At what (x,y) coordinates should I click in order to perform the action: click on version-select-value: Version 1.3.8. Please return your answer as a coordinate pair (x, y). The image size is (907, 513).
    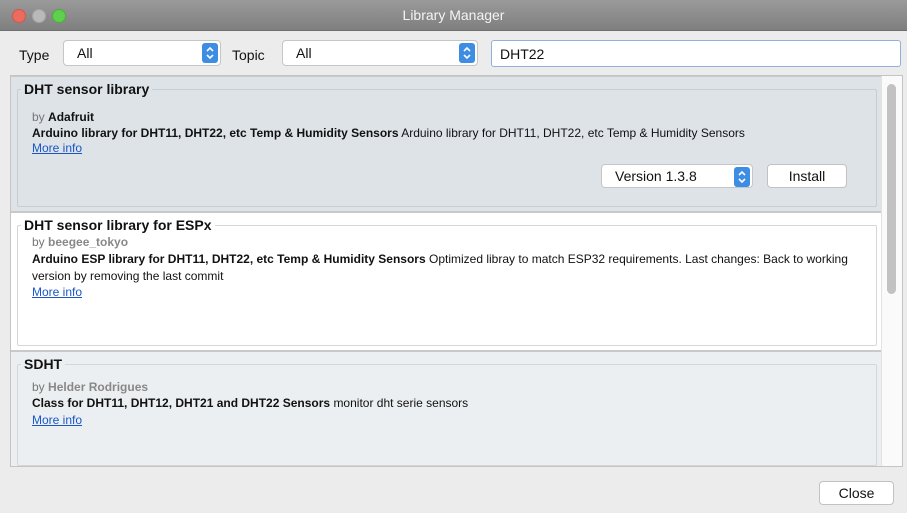
    Looking at the image, I should click on (656, 176).